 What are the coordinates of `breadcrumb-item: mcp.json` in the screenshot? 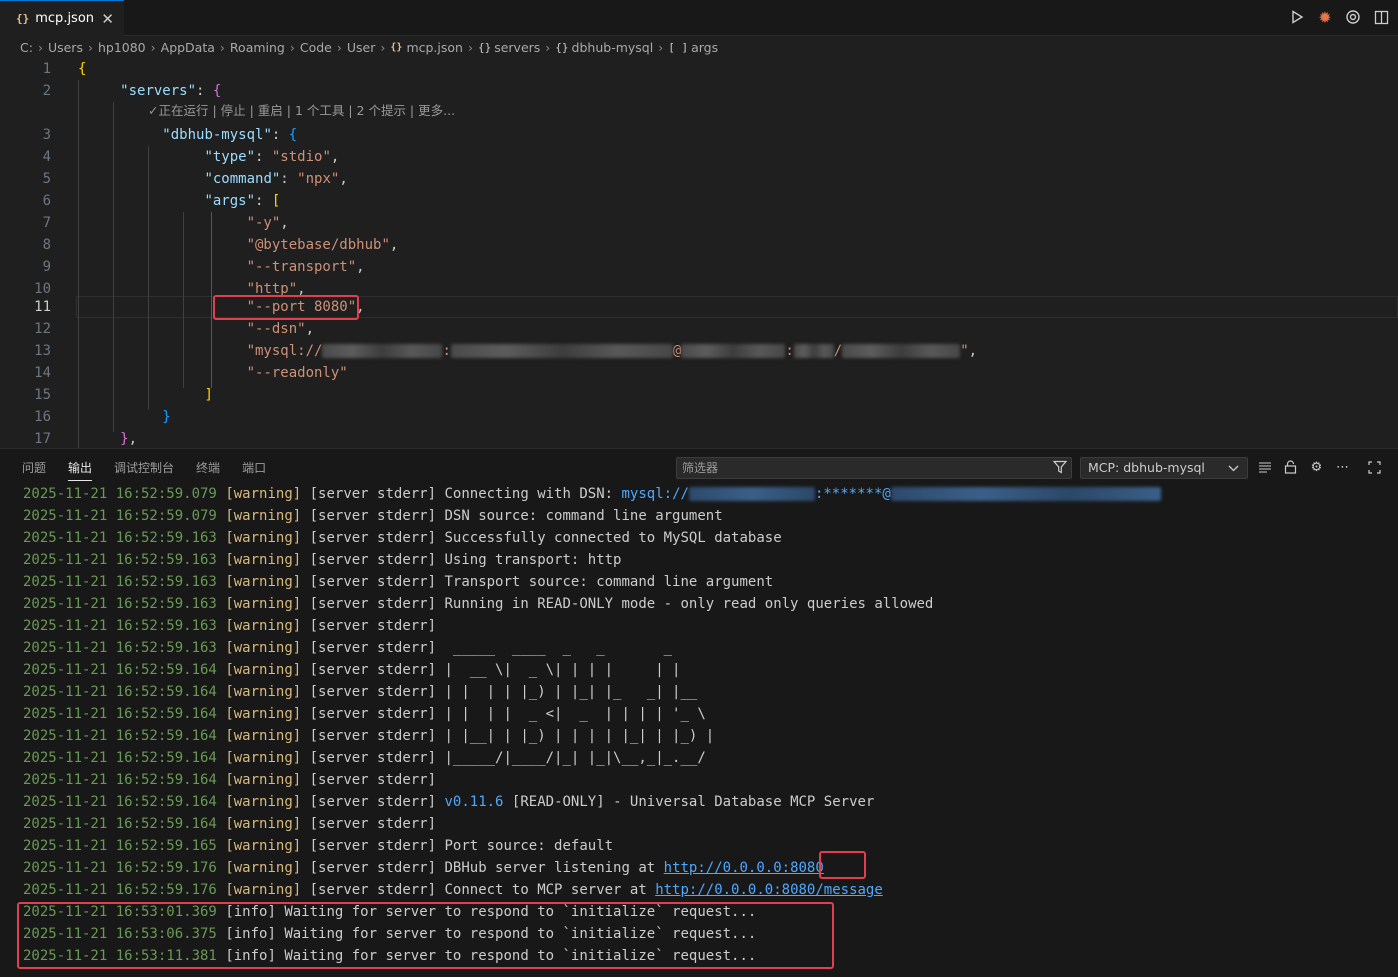 It's located at (434, 47).